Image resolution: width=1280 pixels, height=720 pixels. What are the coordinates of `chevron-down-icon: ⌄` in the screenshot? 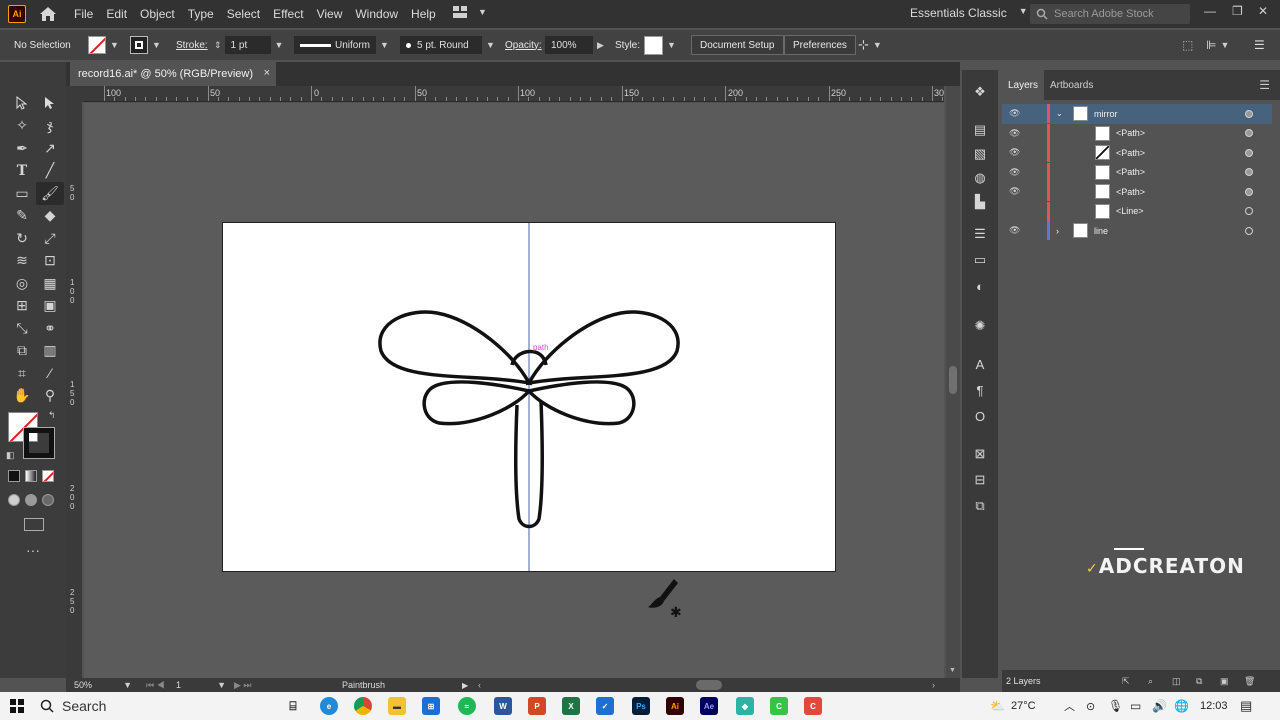 It's located at (1059, 113).